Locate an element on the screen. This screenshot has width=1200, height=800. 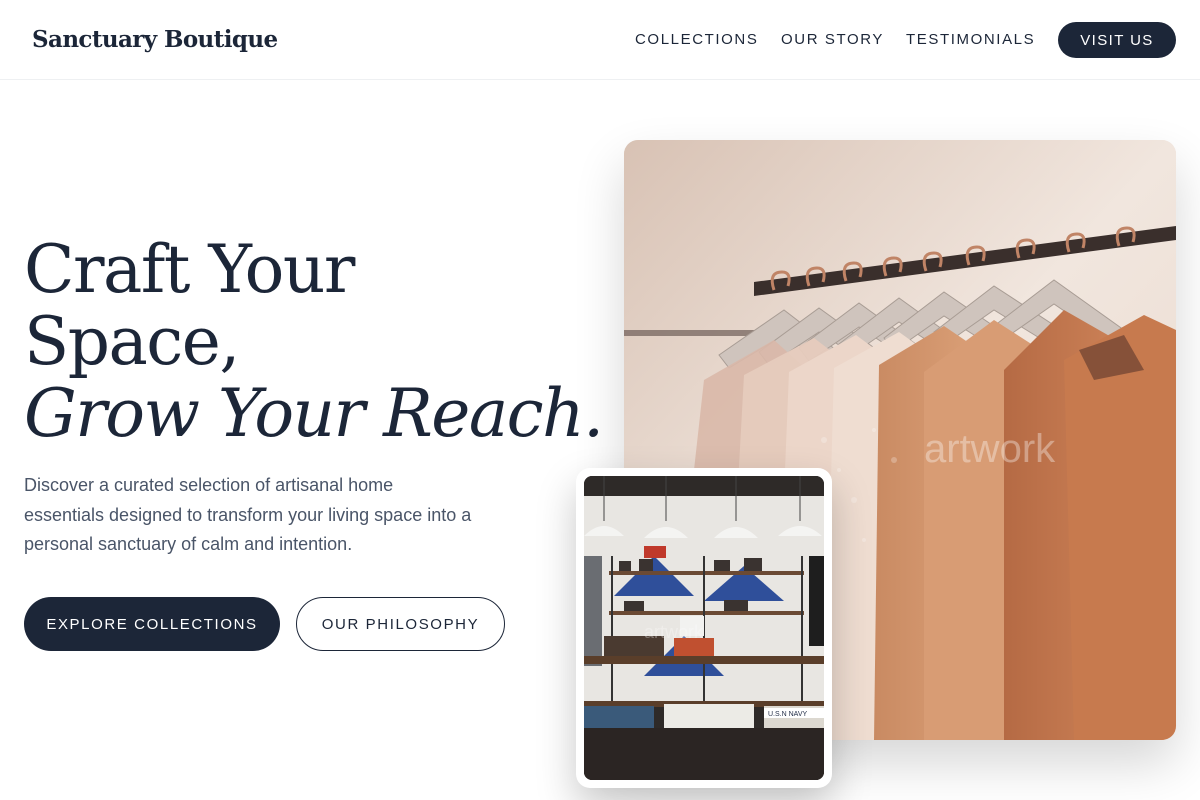
nav-collections: COLLECTIONS is located at coordinates (696, 39).